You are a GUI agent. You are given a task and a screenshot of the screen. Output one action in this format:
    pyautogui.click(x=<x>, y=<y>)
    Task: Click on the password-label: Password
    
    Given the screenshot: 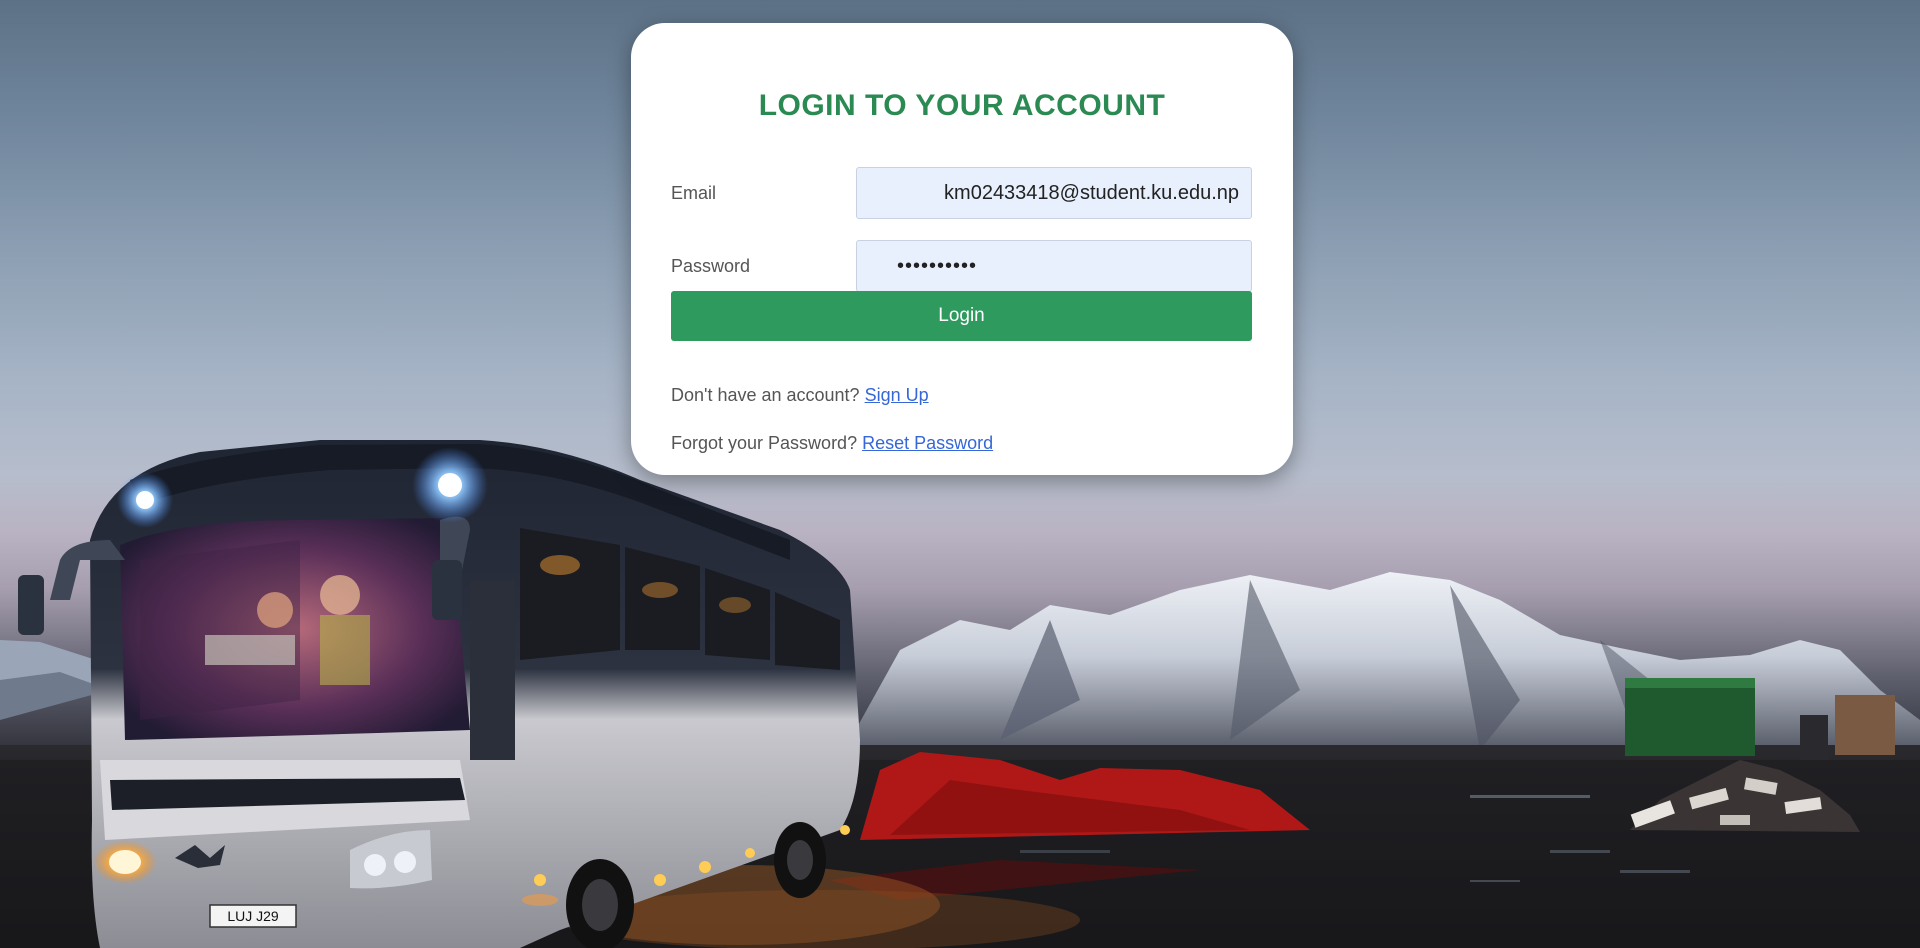 What is the action you would take?
    pyautogui.click(x=711, y=266)
    